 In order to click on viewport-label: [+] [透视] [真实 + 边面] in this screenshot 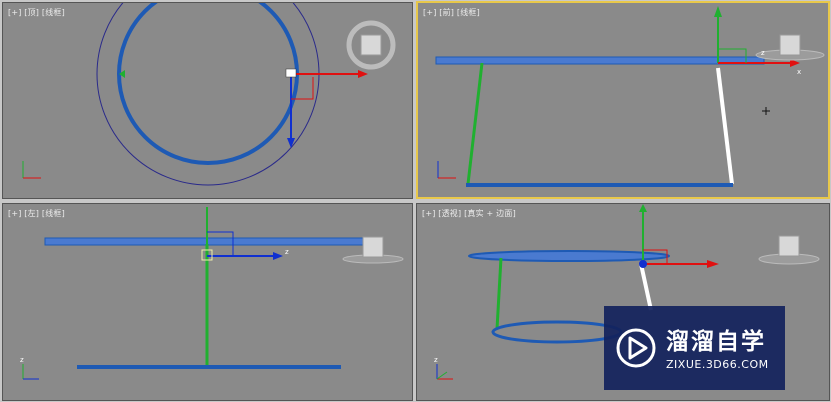, I will do `click(469, 213)`.